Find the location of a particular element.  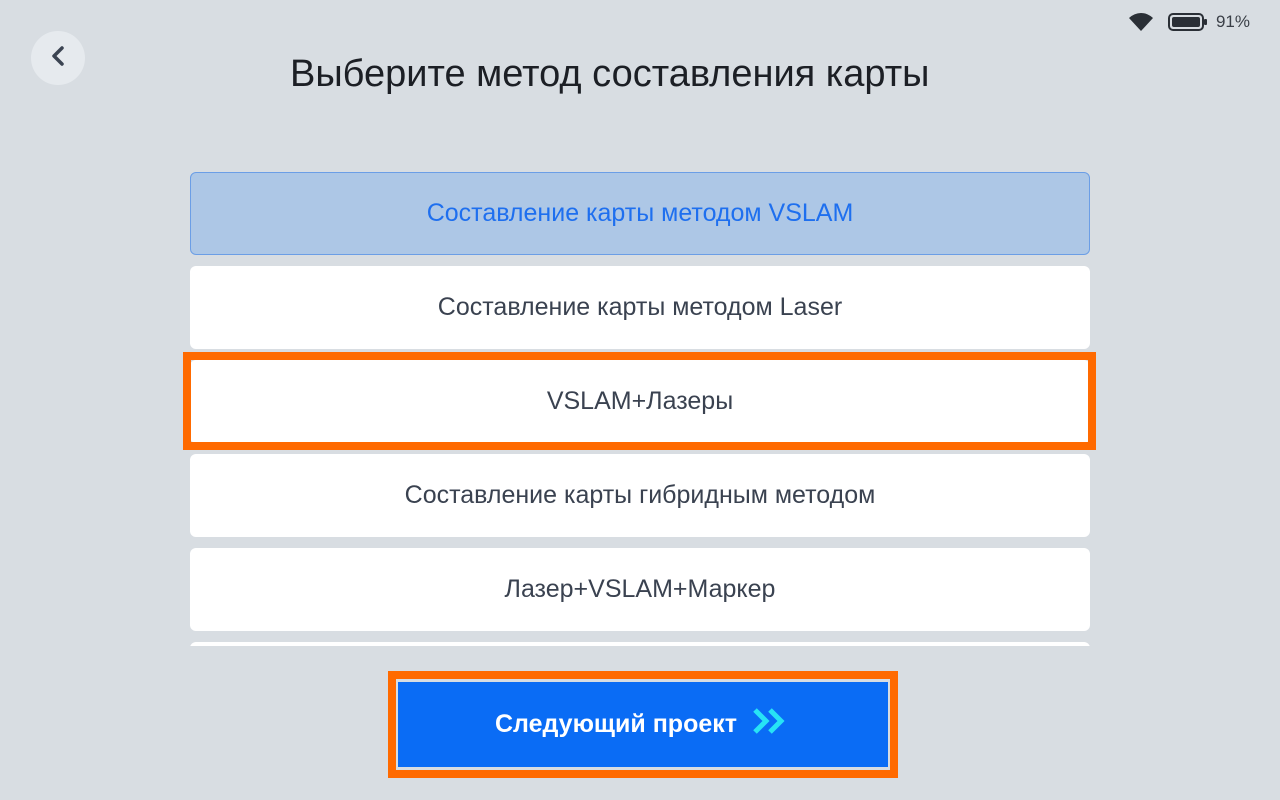

option-label: Лазер+VSLAM+Маркер is located at coordinates (640, 589).